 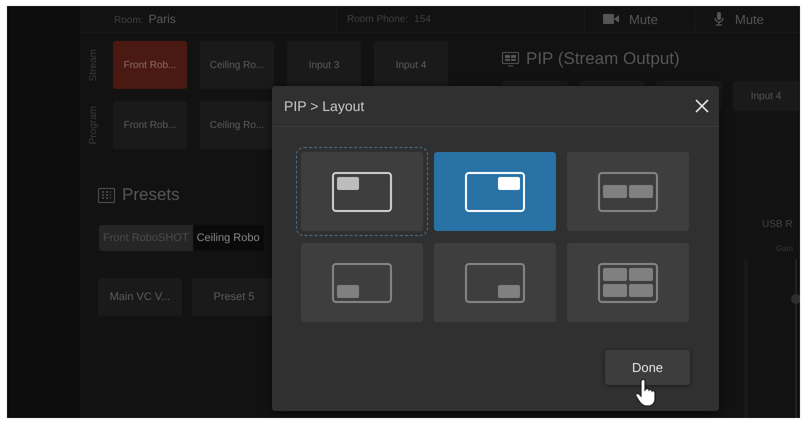 I want to click on top-right-layout-icon, so click(x=495, y=192).